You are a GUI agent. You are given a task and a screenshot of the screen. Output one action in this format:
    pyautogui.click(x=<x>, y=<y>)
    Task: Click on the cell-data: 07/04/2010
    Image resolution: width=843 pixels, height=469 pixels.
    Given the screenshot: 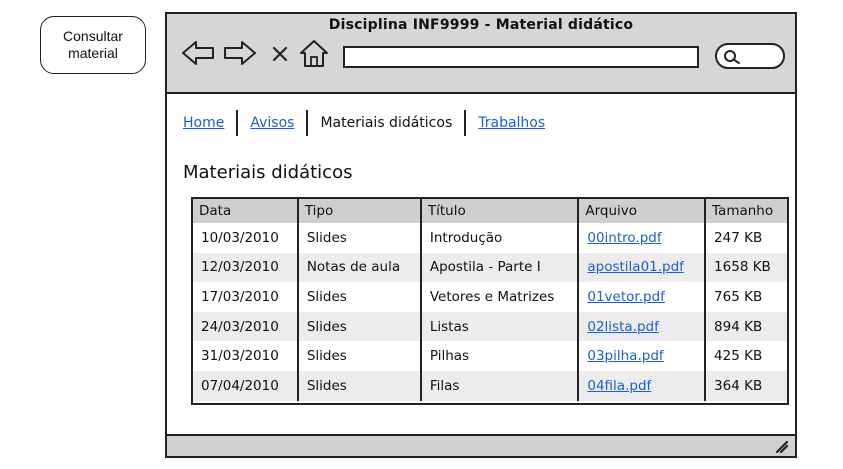 What is the action you would take?
    pyautogui.click(x=246, y=385)
    